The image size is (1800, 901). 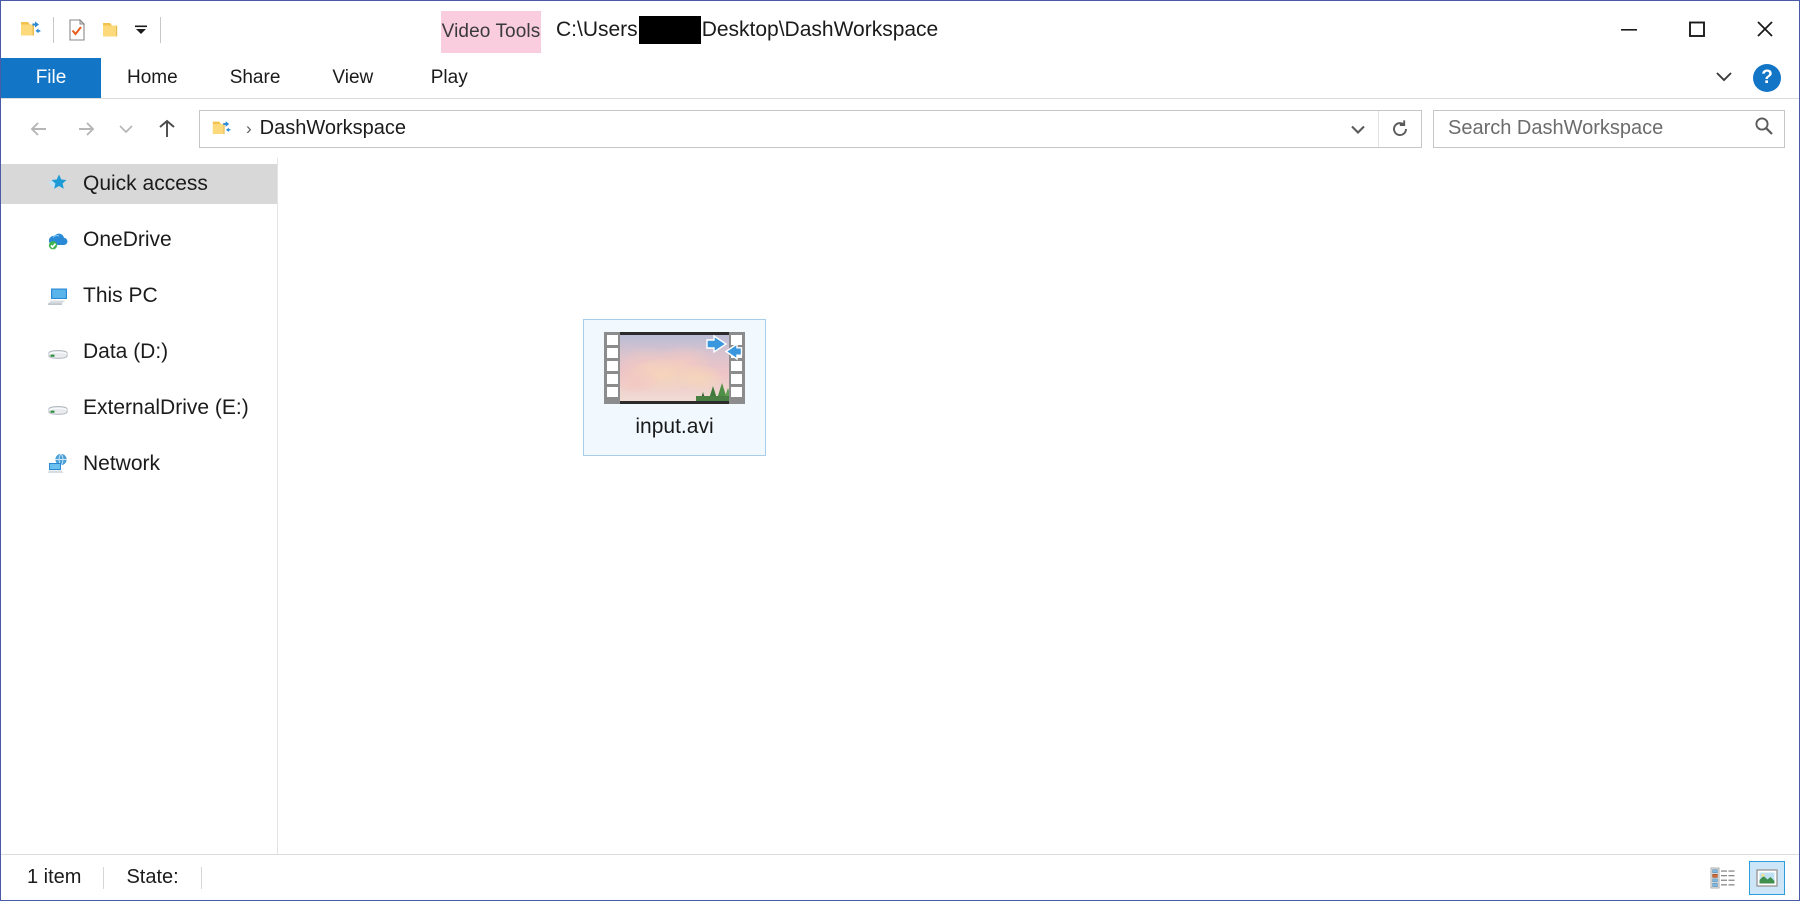 I want to click on ribbon-right-controls: ?, so click(x=1750, y=78).